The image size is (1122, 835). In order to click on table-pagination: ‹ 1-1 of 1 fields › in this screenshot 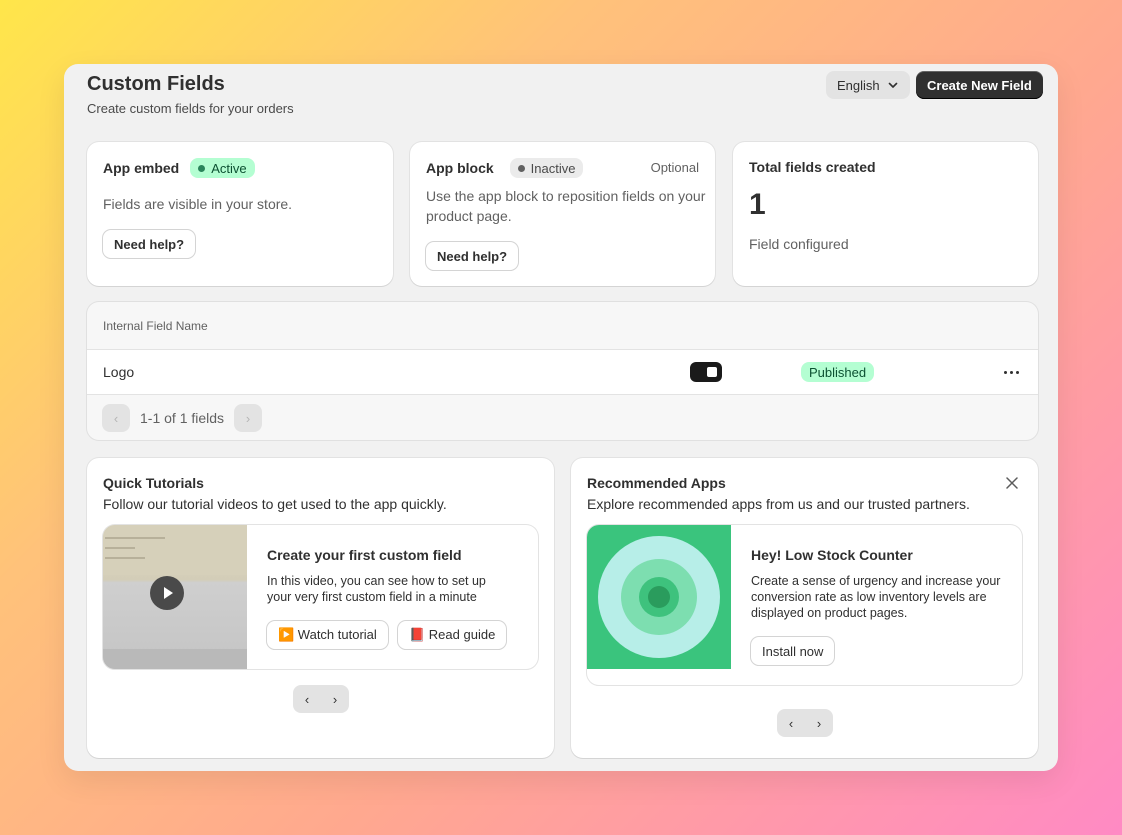, I will do `click(182, 418)`.